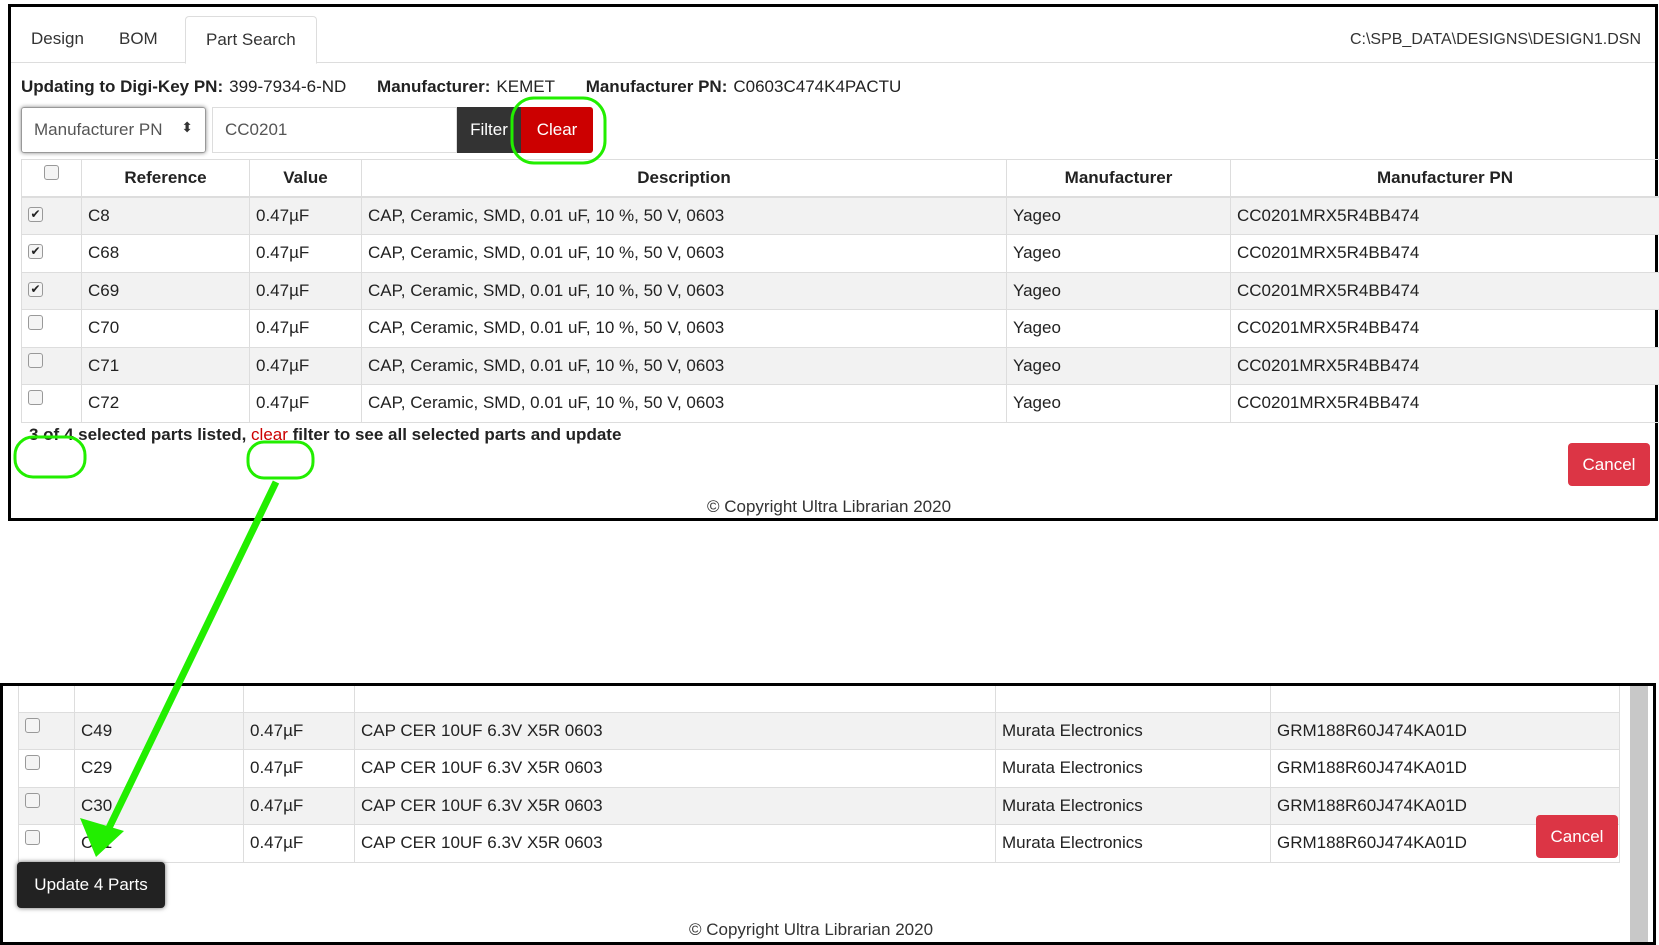 The height and width of the screenshot is (945, 1659). I want to click on clear-button: Clear, so click(557, 130).